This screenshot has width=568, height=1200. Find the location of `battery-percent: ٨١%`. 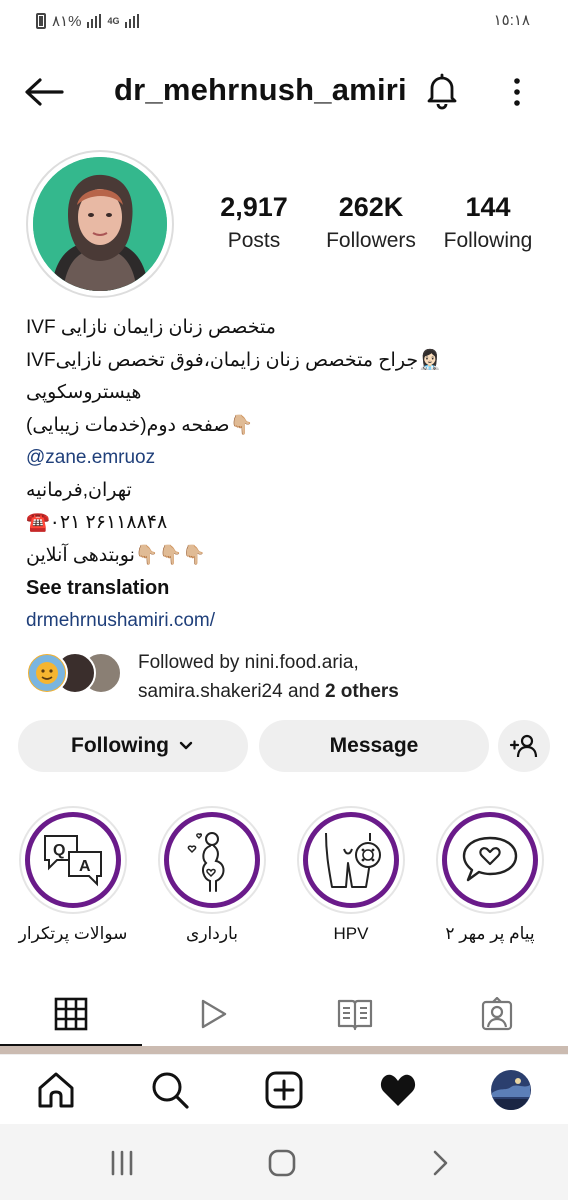

battery-percent: ٨١% is located at coordinates (67, 21).